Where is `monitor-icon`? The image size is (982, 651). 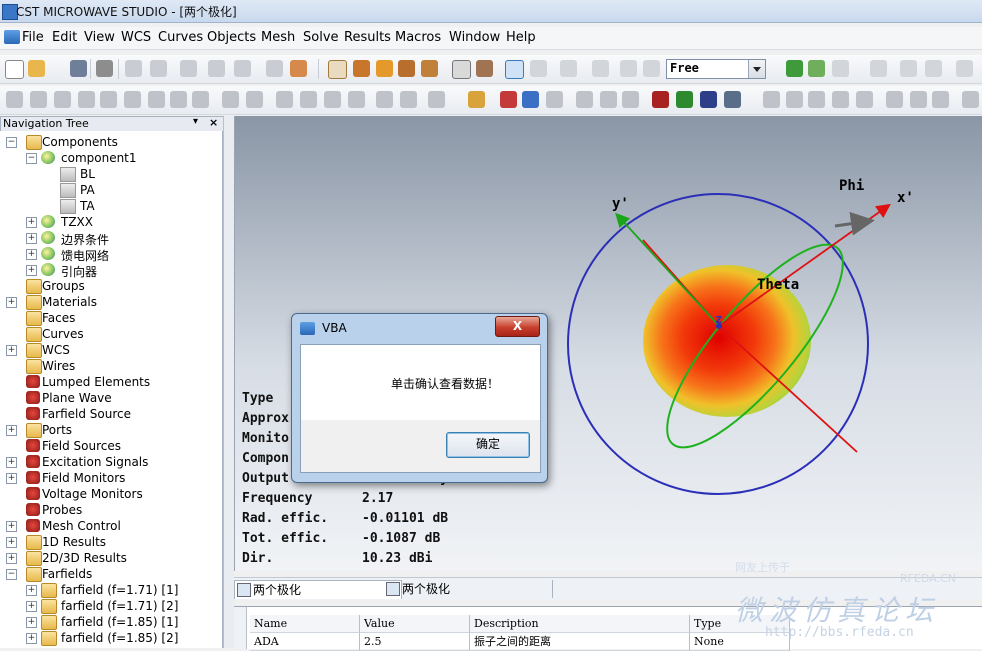
monitor-icon is located at coordinates (630, 99).